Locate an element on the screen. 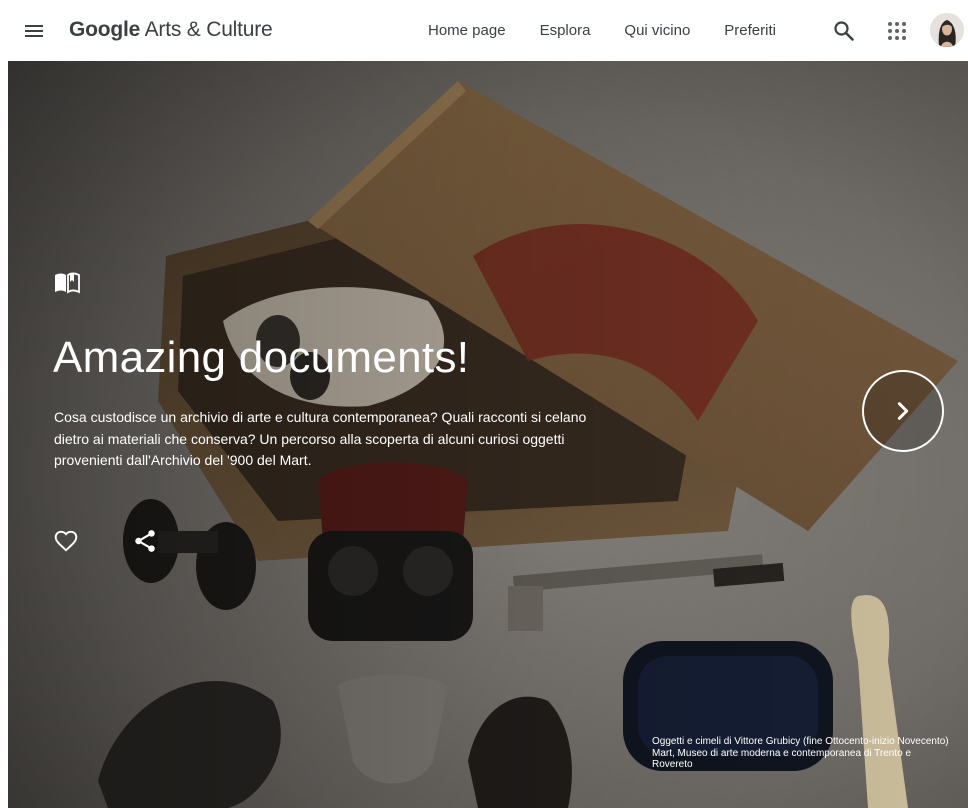 The image size is (968, 808). nav-home: Home page is located at coordinates (467, 30).